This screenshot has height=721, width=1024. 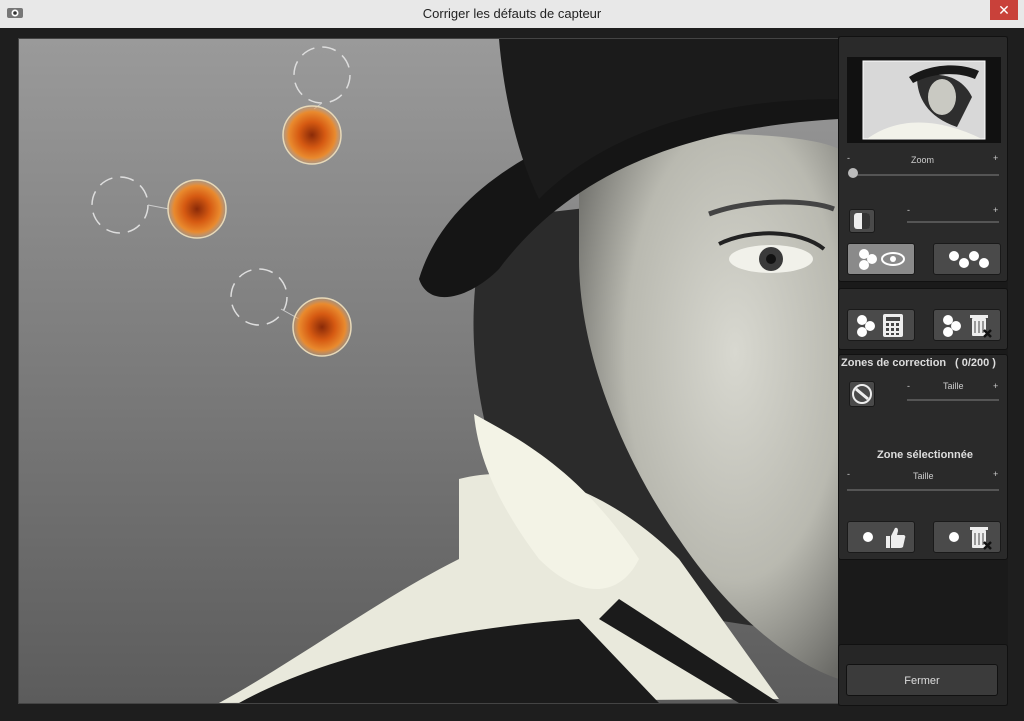 I want to click on size-slider, so click(x=953, y=400).